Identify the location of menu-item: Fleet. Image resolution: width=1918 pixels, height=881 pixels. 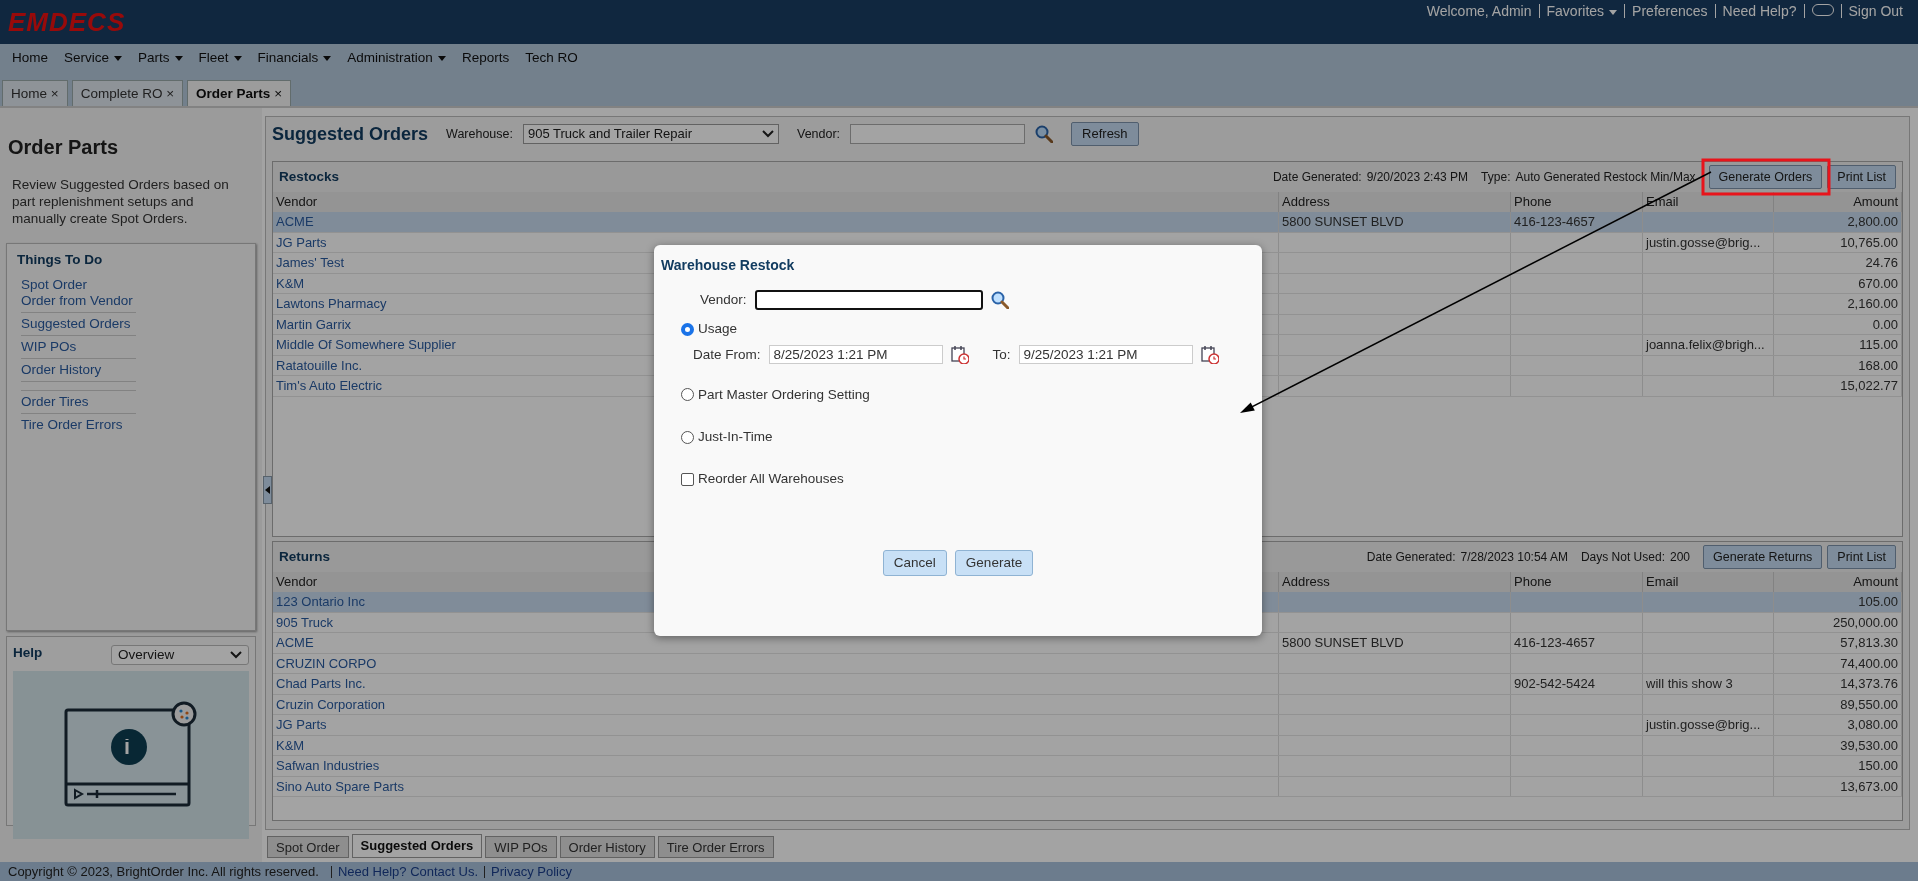
(220, 58).